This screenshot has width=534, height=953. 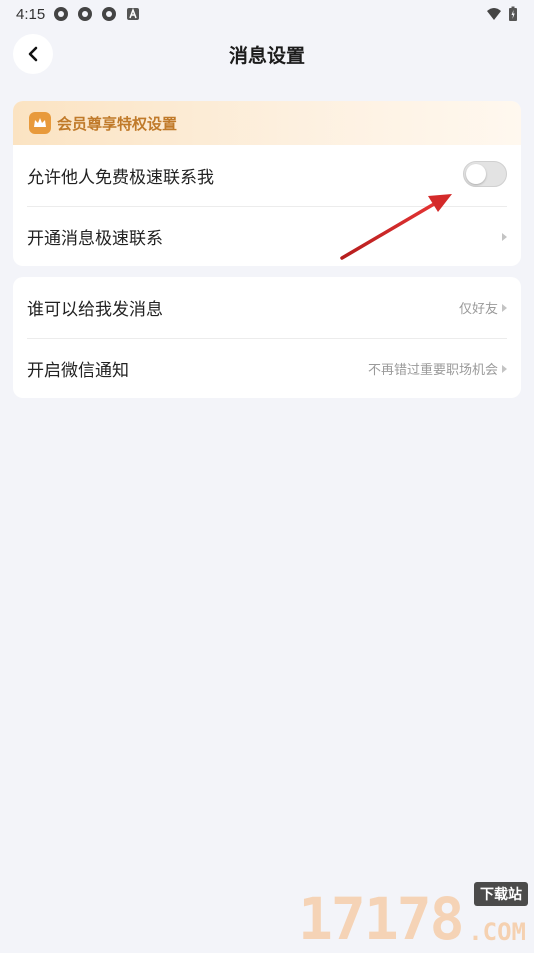 I want to click on who-can-message-value: 仅好友, so click(x=478, y=307).